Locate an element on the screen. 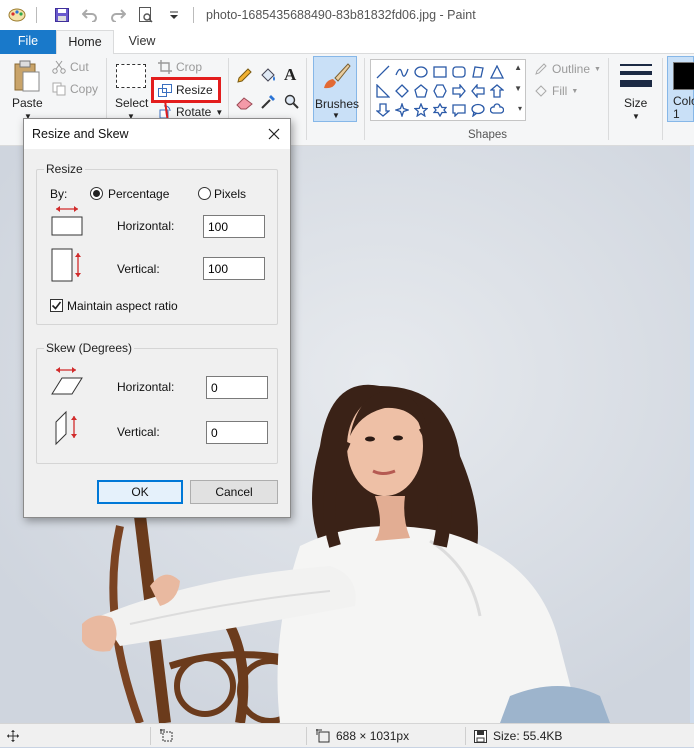 The image size is (694, 748). percentage-label: Percentage is located at coordinates (138, 194).